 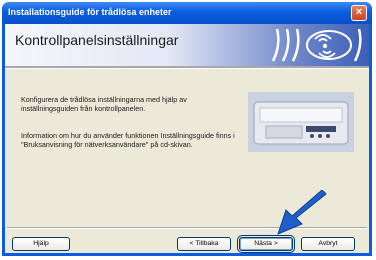 I want to click on close-button: ×, so click(x=359, y=13).